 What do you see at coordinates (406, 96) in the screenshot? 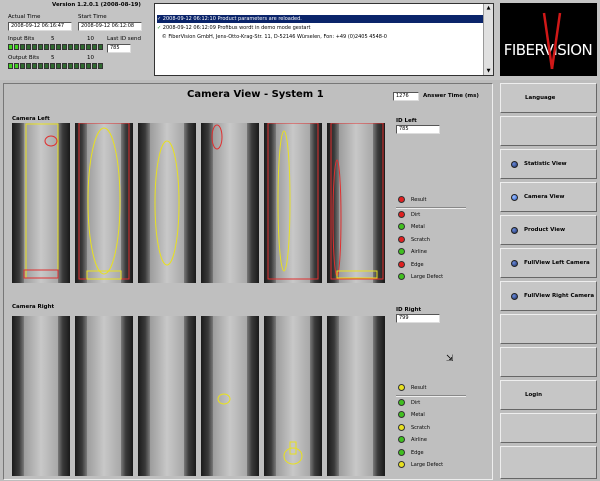
I see `answer-time-field: 1276` at bounding box center [406, 96].